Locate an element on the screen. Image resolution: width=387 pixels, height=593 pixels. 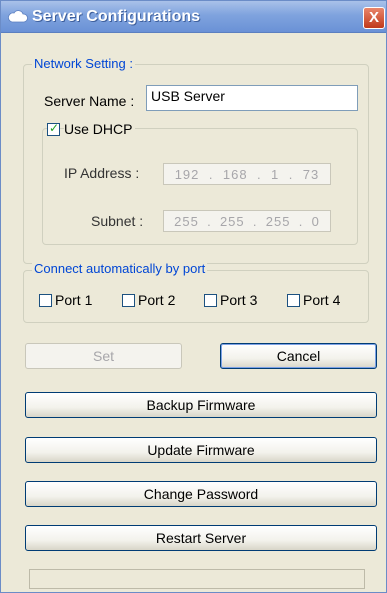
port-4-label: Port 4 is located at coordinates (322, 300).